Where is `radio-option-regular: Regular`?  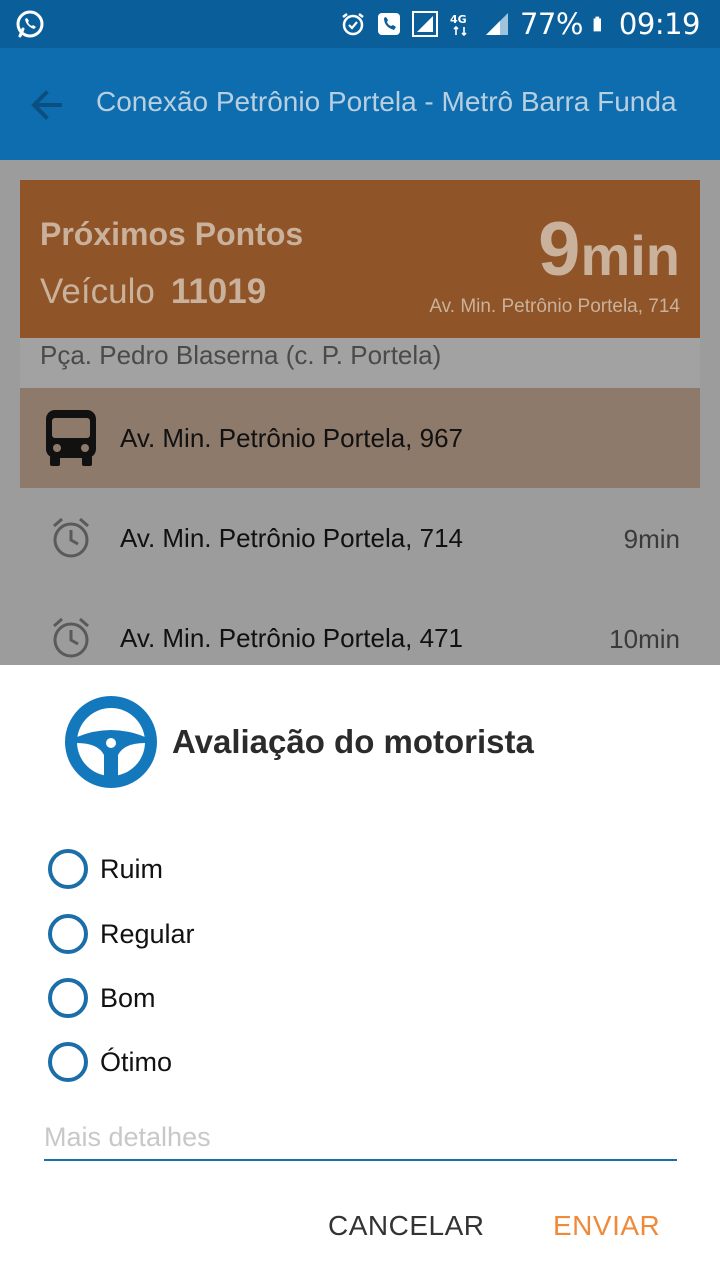 radio-option-regular: Regular is located at coordinates (121, 934).